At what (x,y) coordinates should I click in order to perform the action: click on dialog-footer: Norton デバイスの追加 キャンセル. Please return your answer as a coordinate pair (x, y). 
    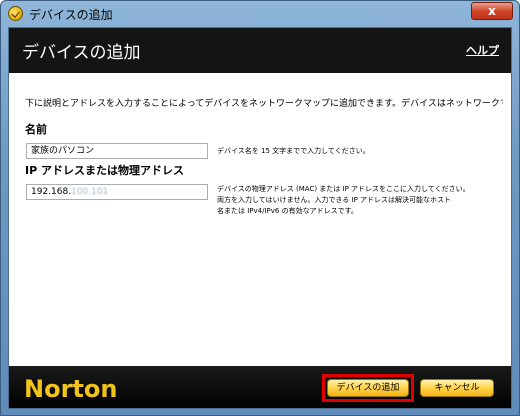
    Looking at the image, I should click on (260, 387).